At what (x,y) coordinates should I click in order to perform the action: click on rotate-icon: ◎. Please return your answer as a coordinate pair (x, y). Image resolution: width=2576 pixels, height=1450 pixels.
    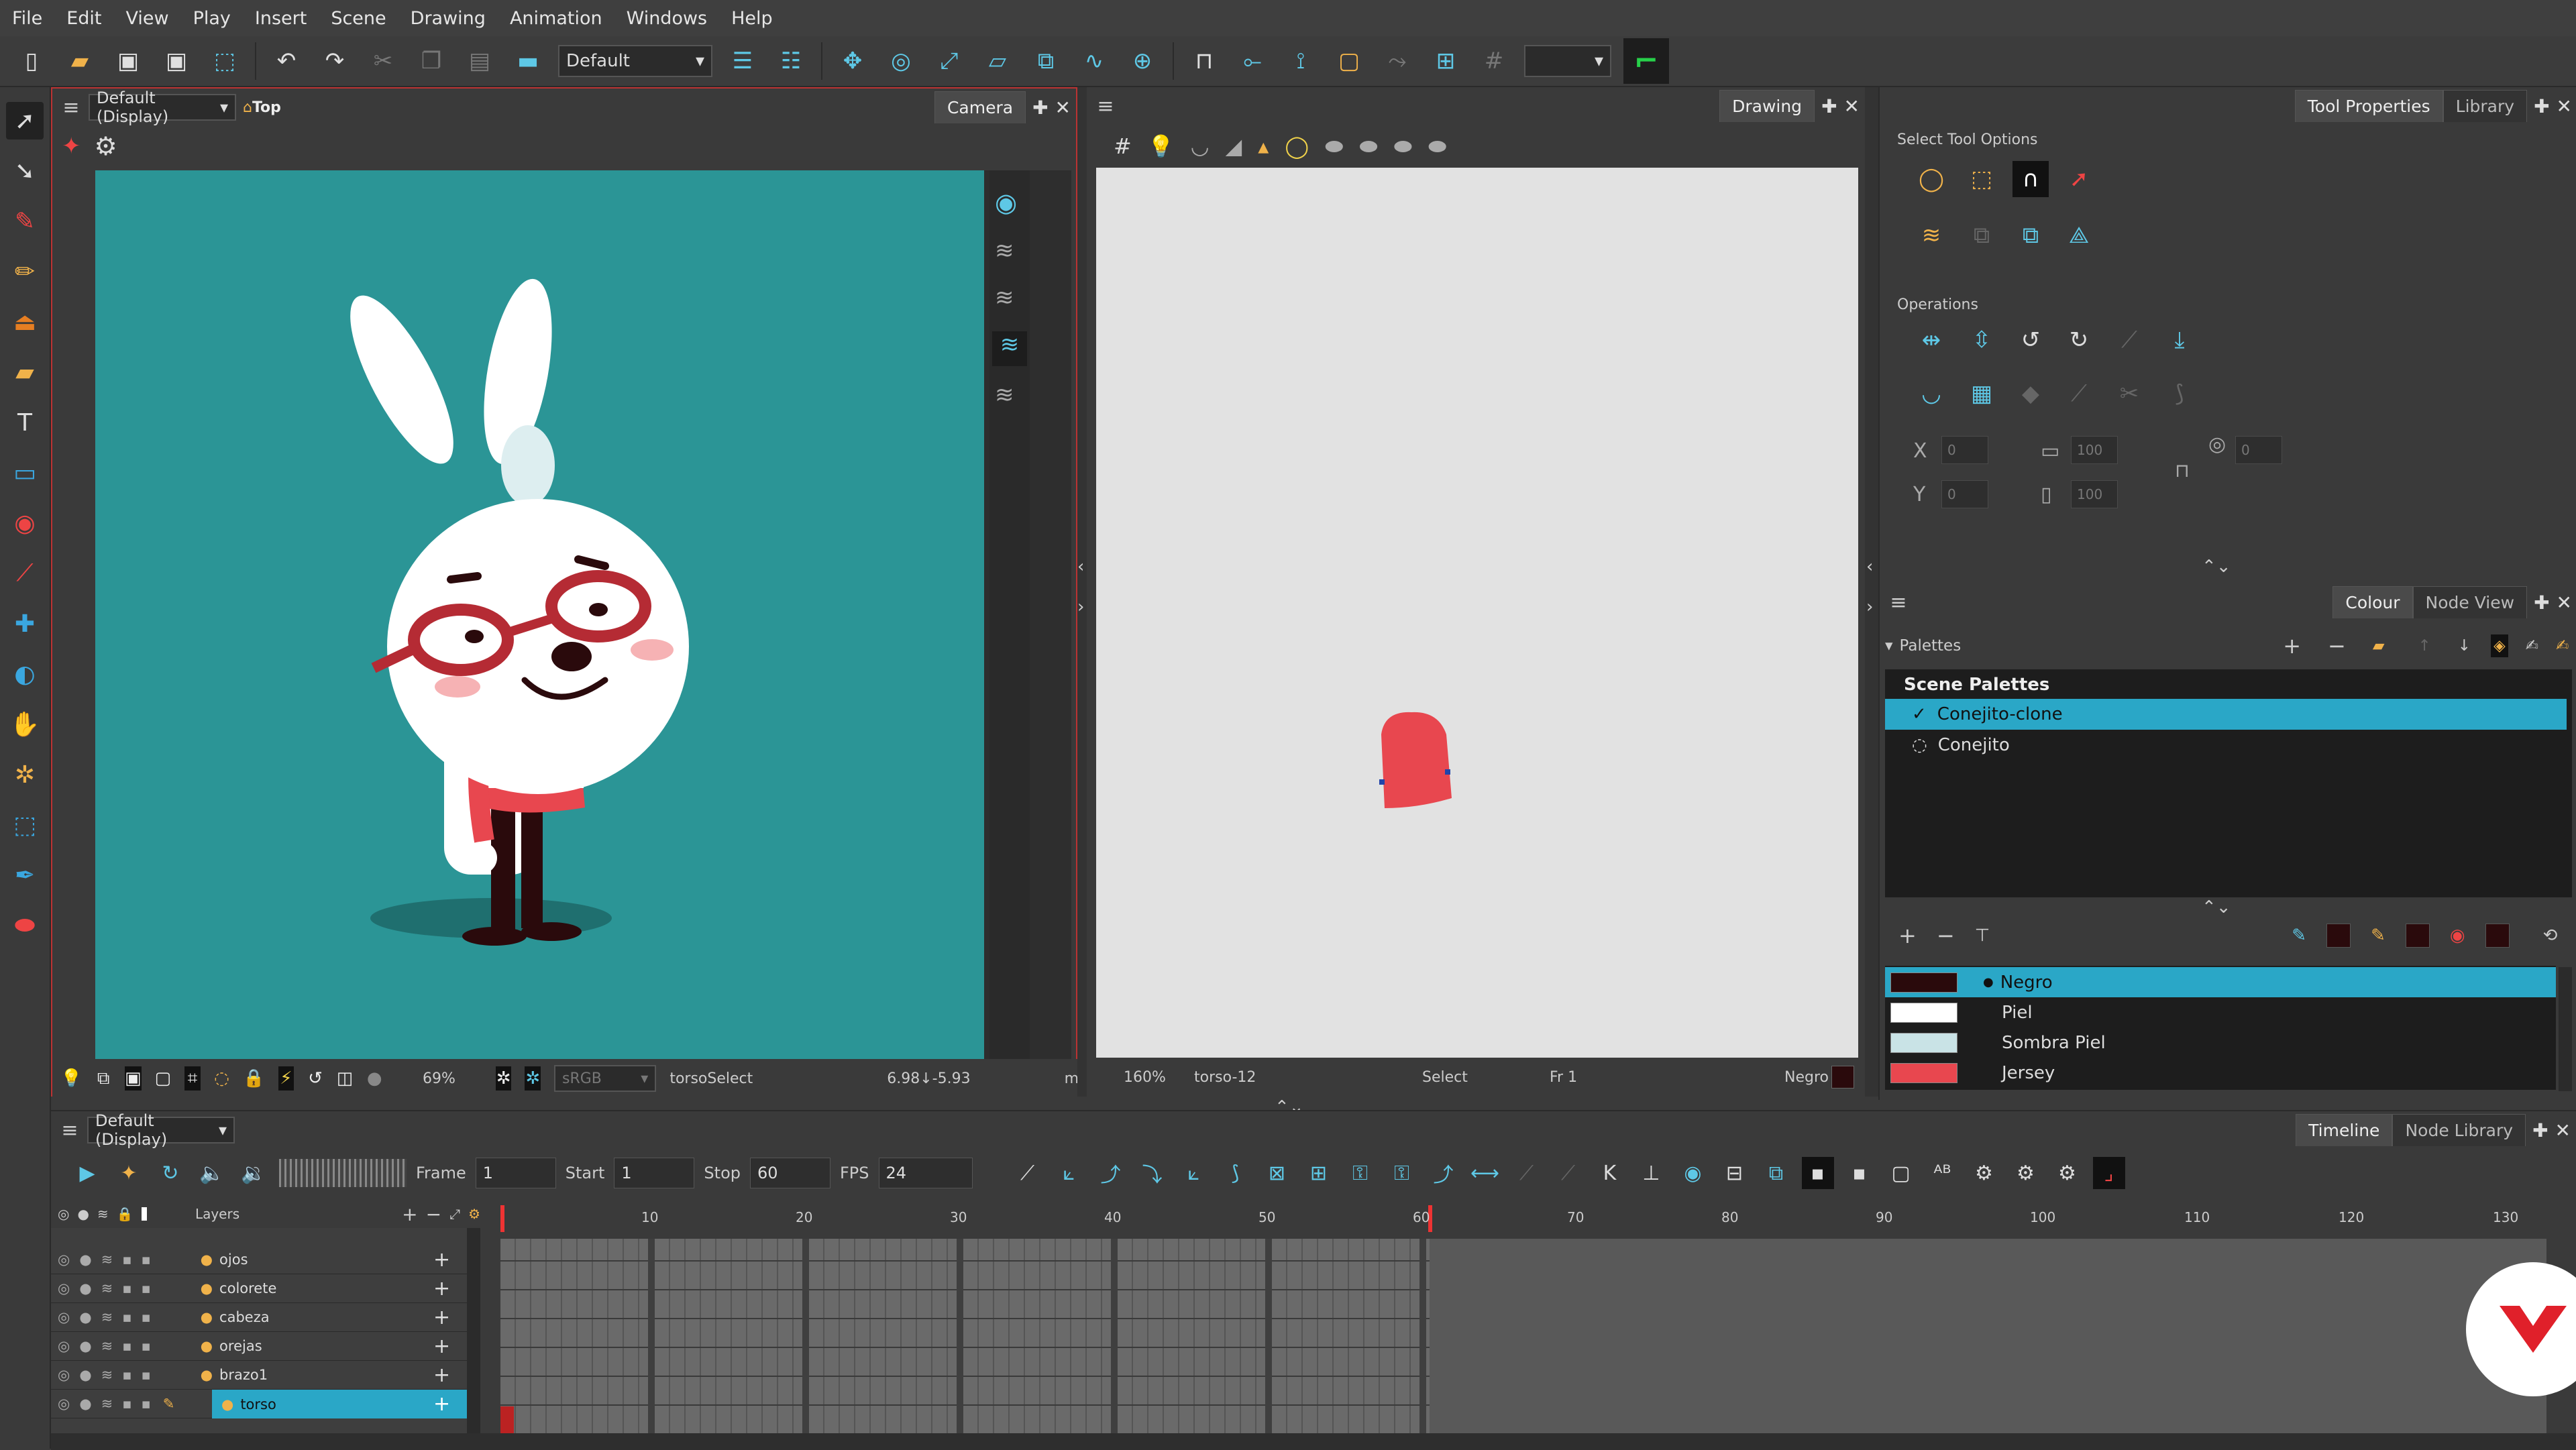
    Looking at the image, I should click on (901, 61).